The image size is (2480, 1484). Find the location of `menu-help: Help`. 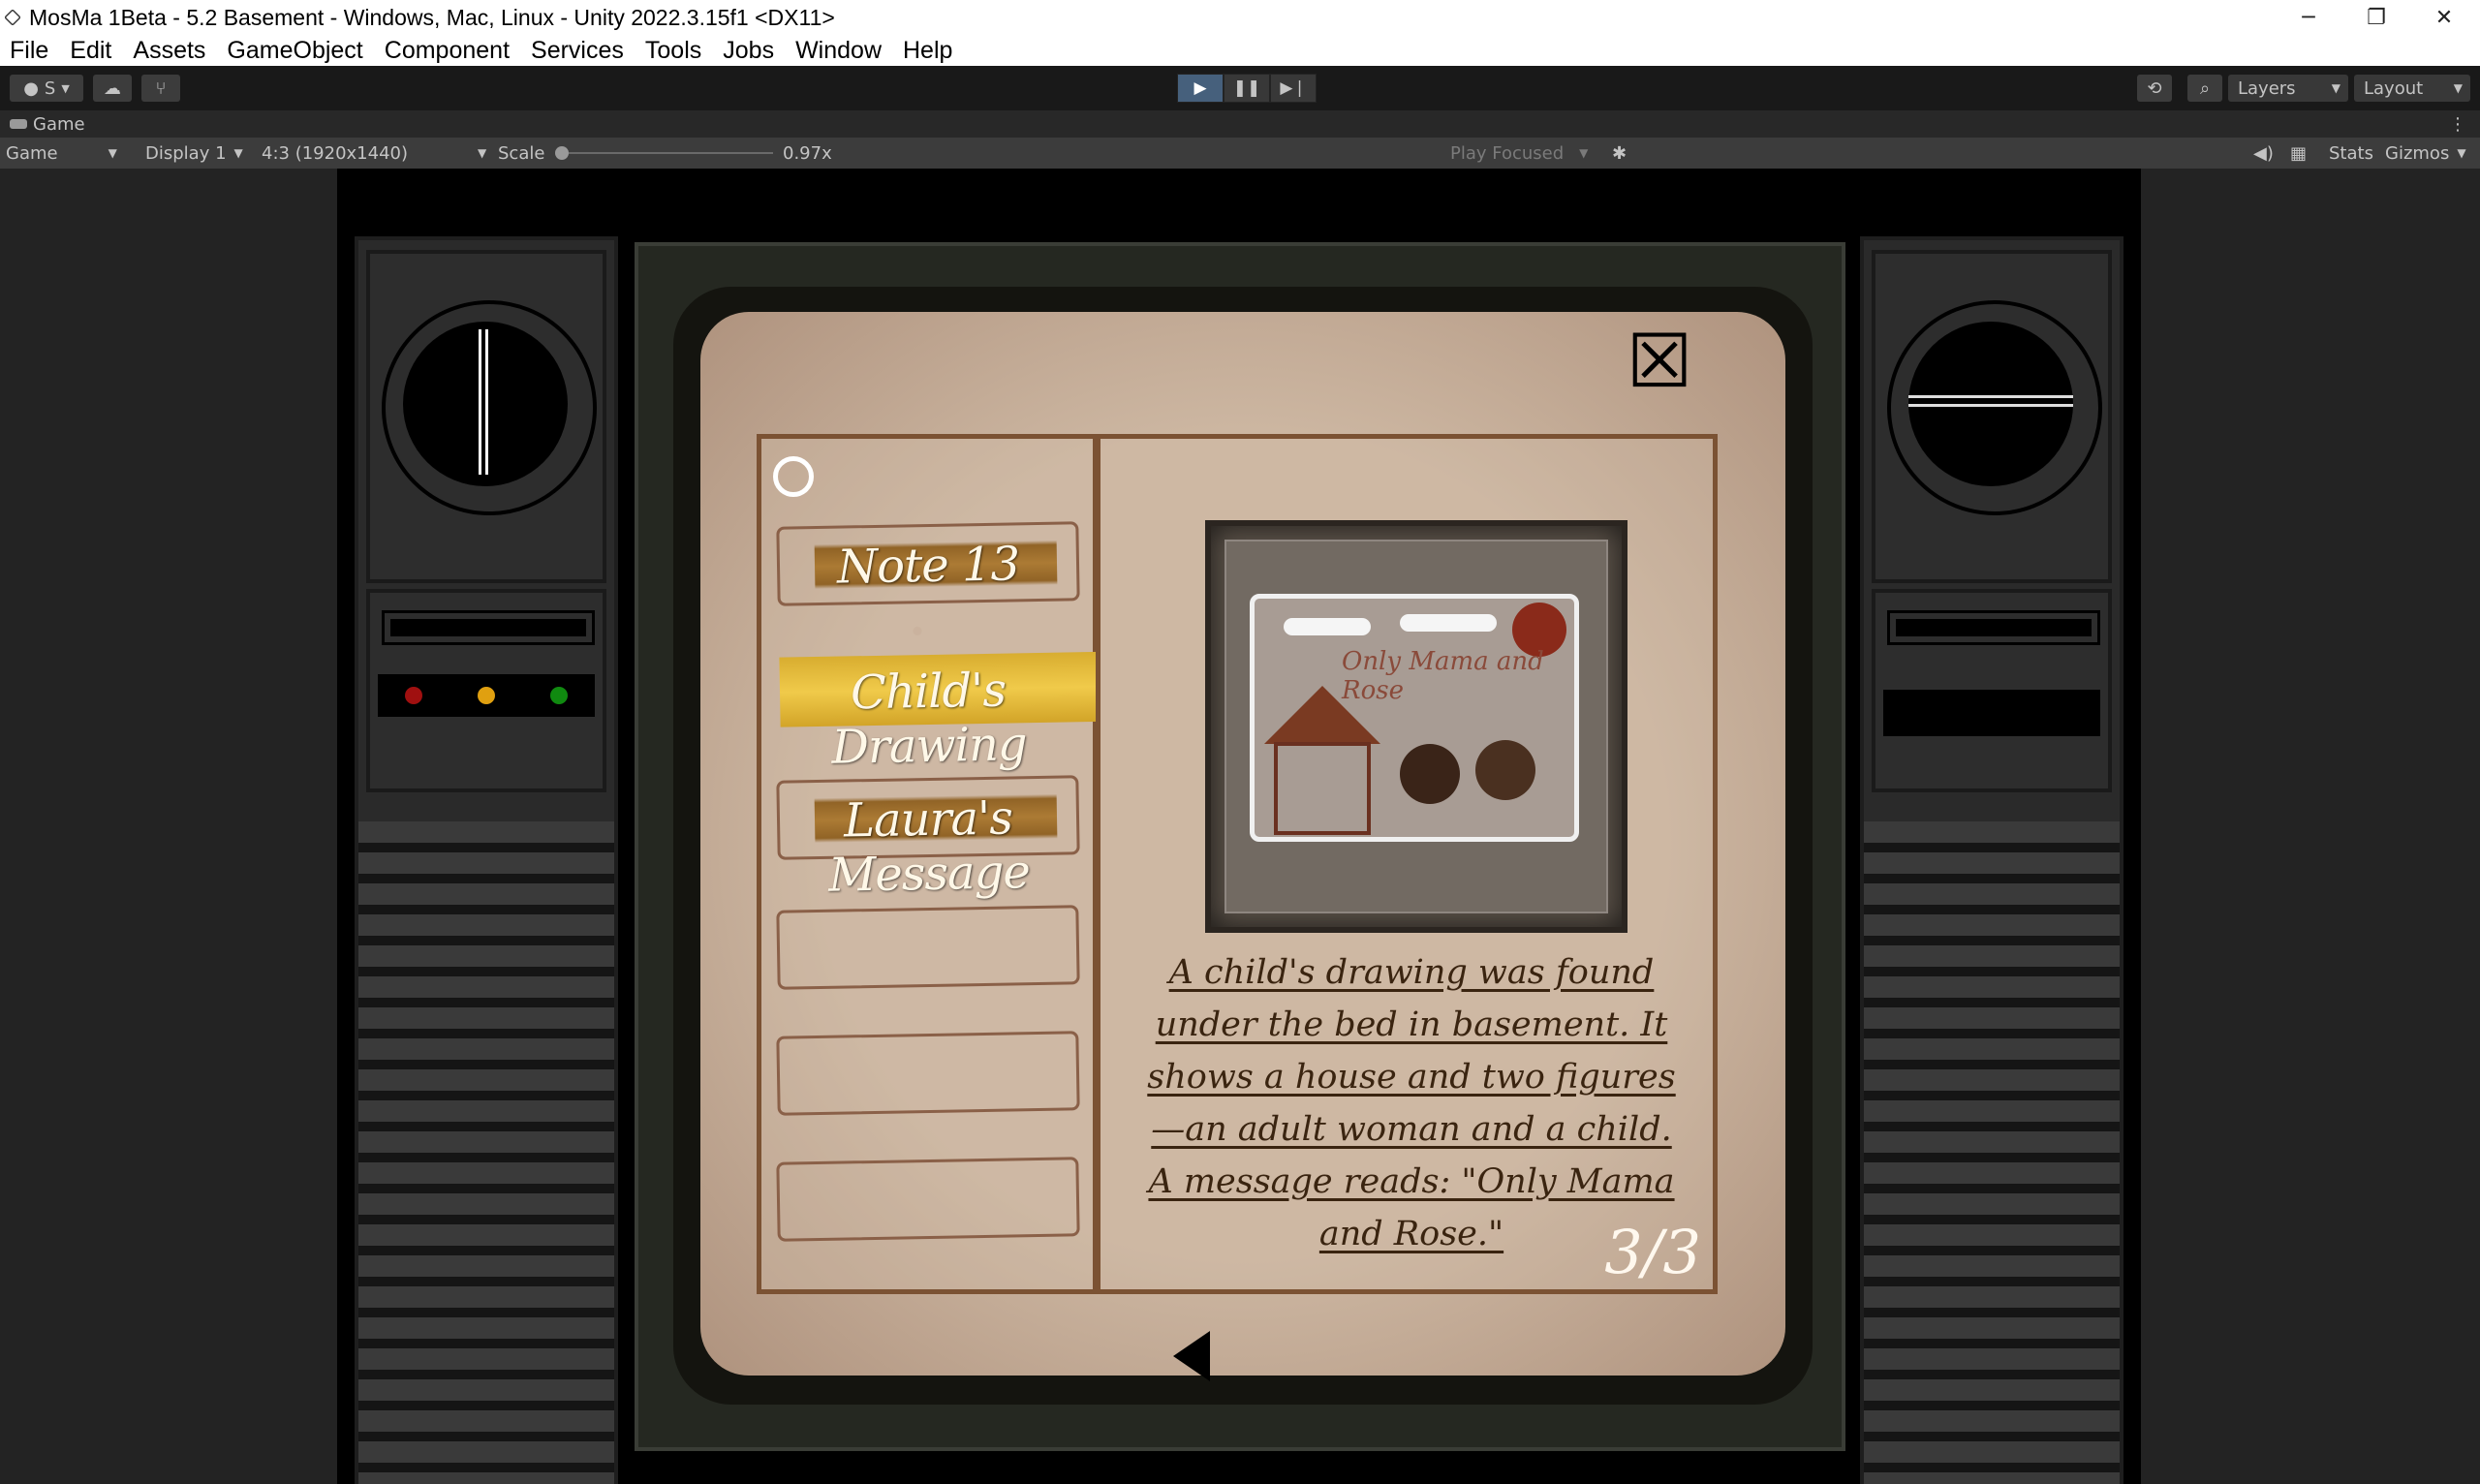

menu-help: Help is located at coordinates (927, 51).